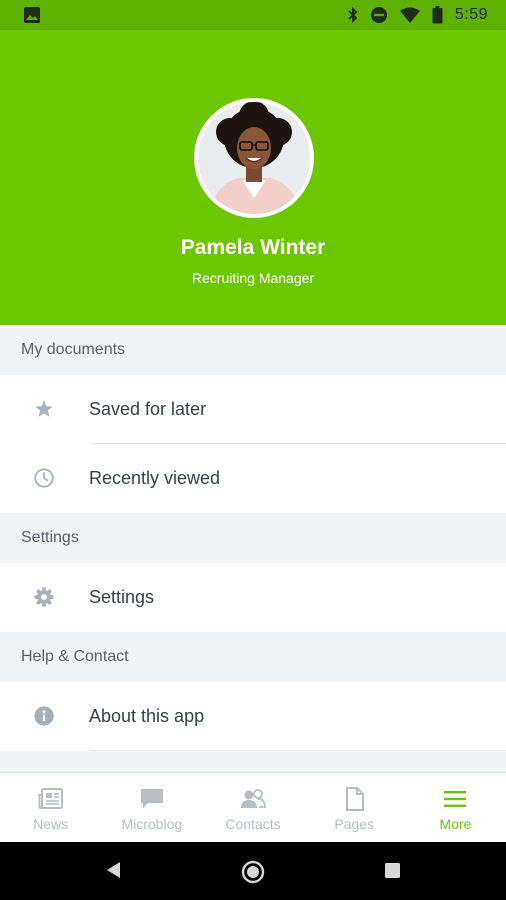  I want to click on user-name: Pamela Winter, so click(253, 247).